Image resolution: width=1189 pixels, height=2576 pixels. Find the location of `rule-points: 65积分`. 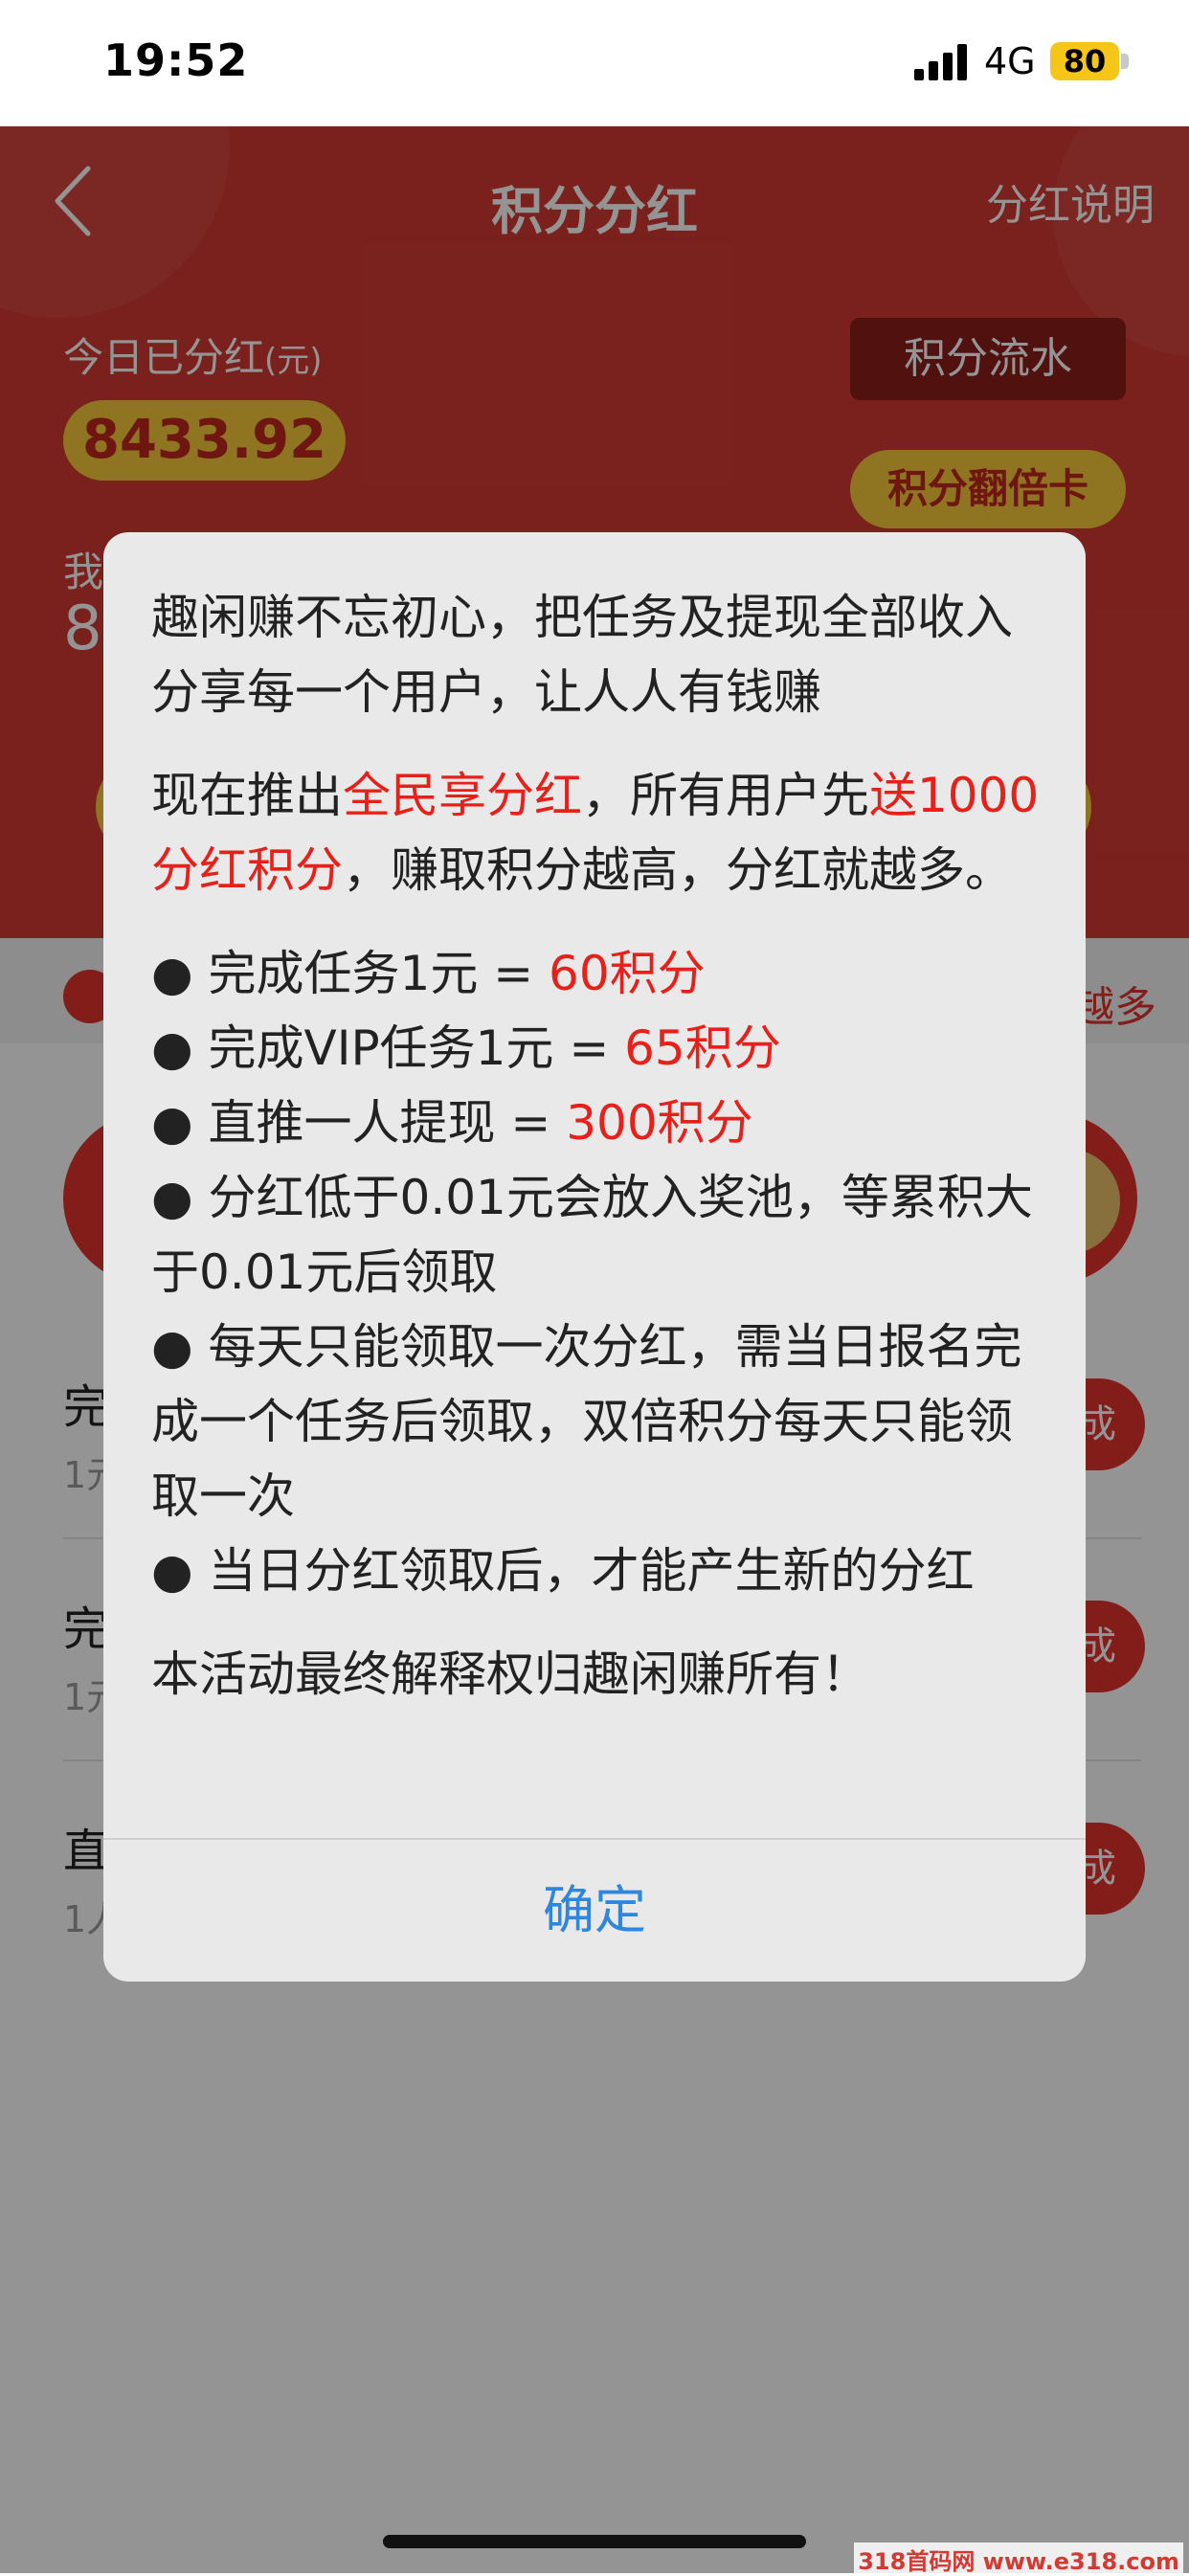

rule-points: 65积分 is located at coordinates (702, 1048).